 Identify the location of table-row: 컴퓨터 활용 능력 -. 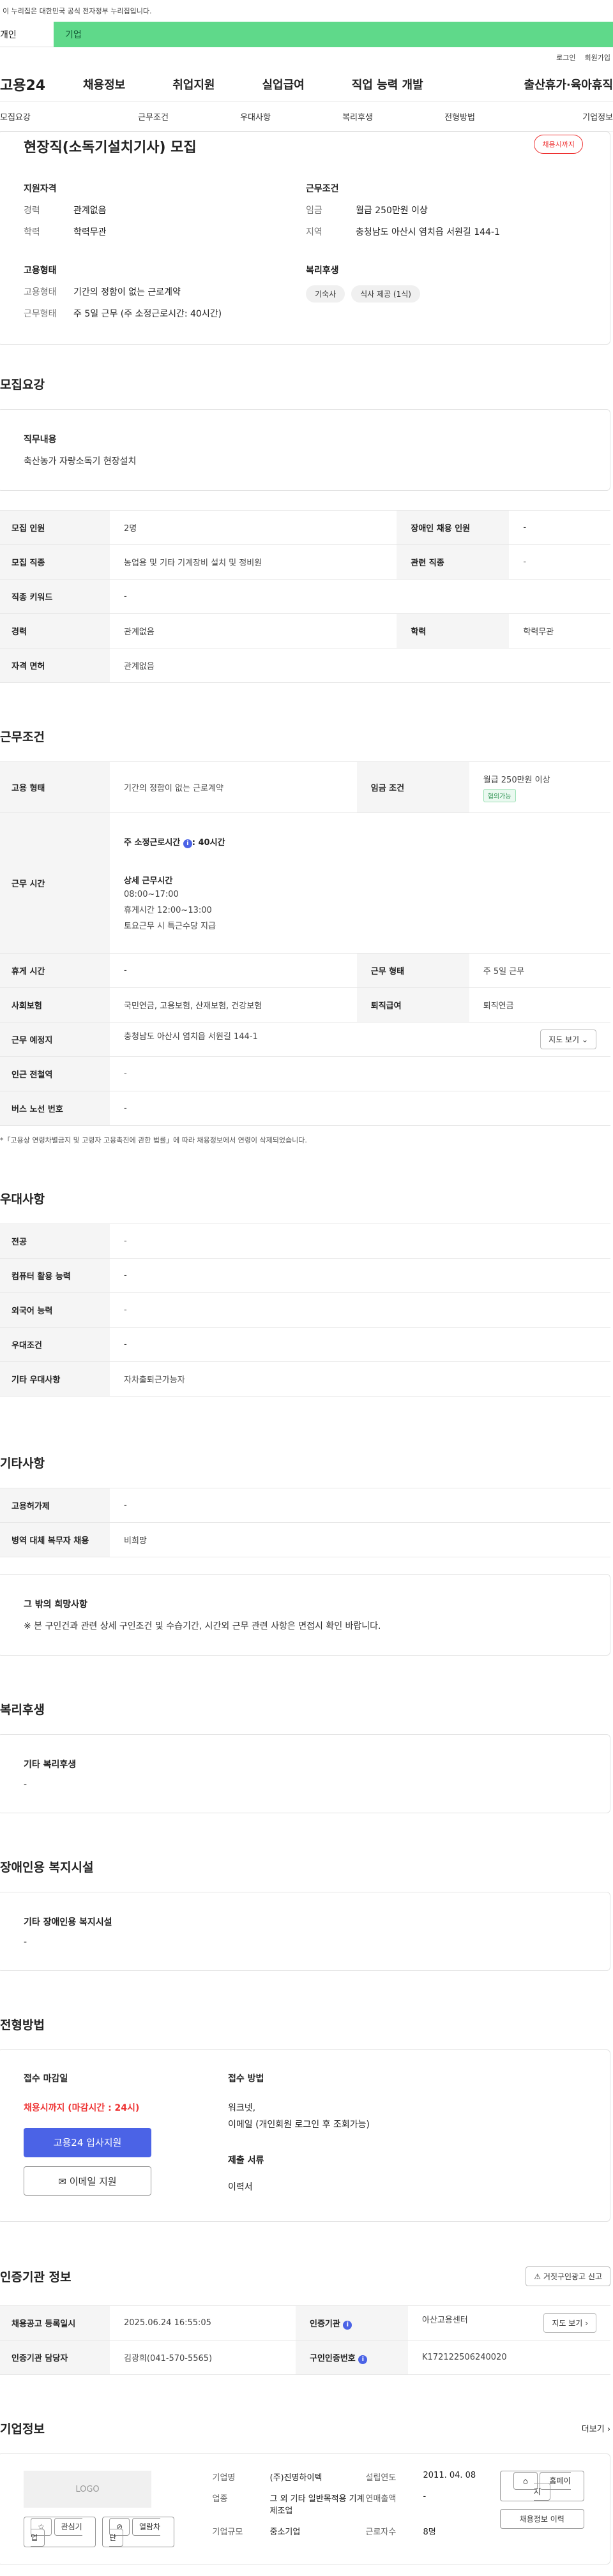
(305, 1275).